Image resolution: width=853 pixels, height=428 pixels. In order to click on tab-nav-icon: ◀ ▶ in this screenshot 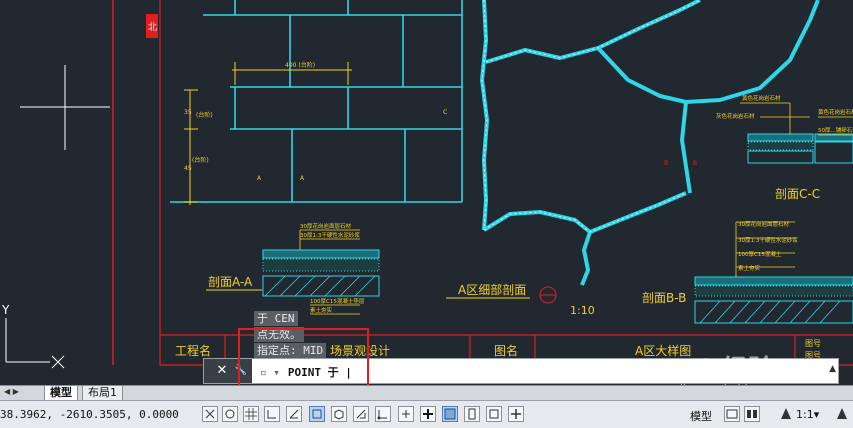, I will do `click(11, 391)`.